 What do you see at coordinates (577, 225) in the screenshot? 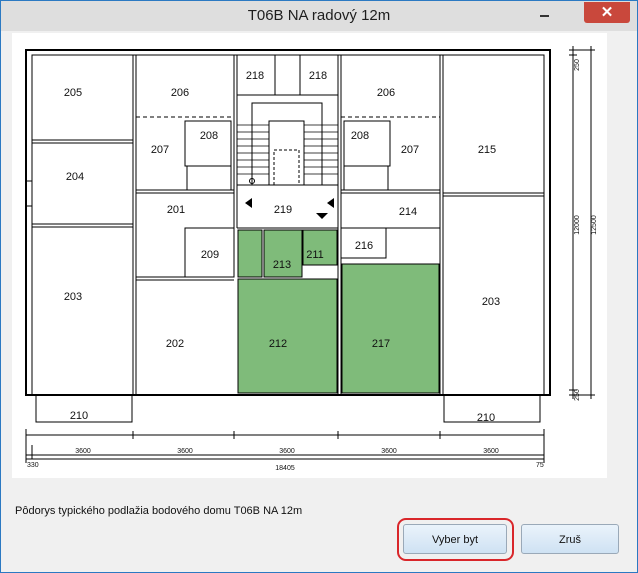
I see `dim-vertical-inner: 12000` at bounding box center [577, 225].